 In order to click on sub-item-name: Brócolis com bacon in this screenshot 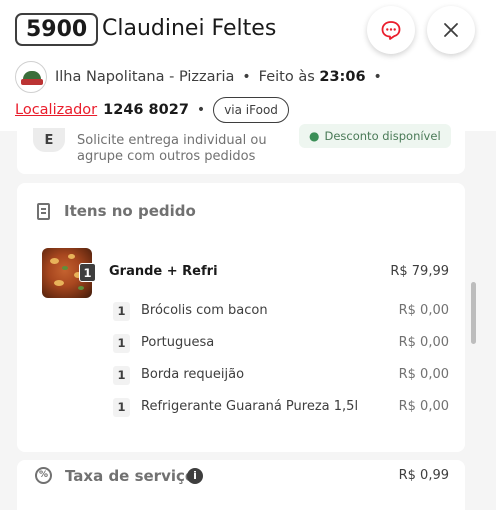, I will do `click(204, 310)`.